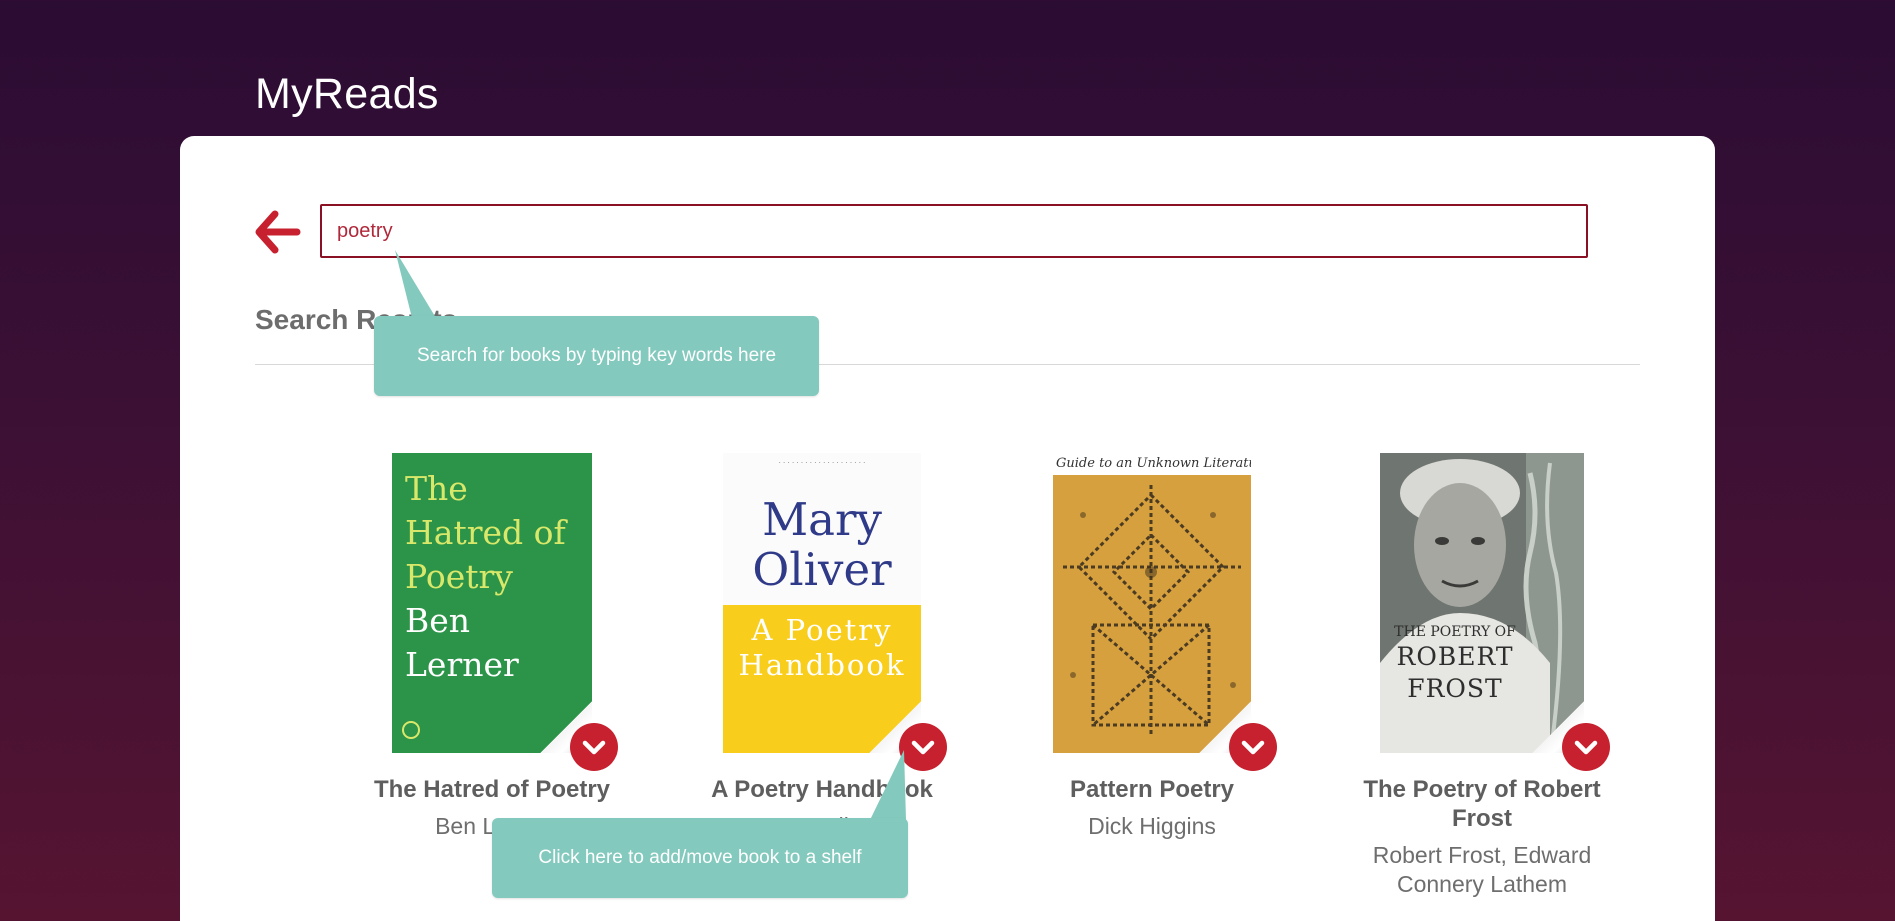 The image size is (1895, 921). I want to click on book-title: The Hatred of Poetry, so click(492, 789).